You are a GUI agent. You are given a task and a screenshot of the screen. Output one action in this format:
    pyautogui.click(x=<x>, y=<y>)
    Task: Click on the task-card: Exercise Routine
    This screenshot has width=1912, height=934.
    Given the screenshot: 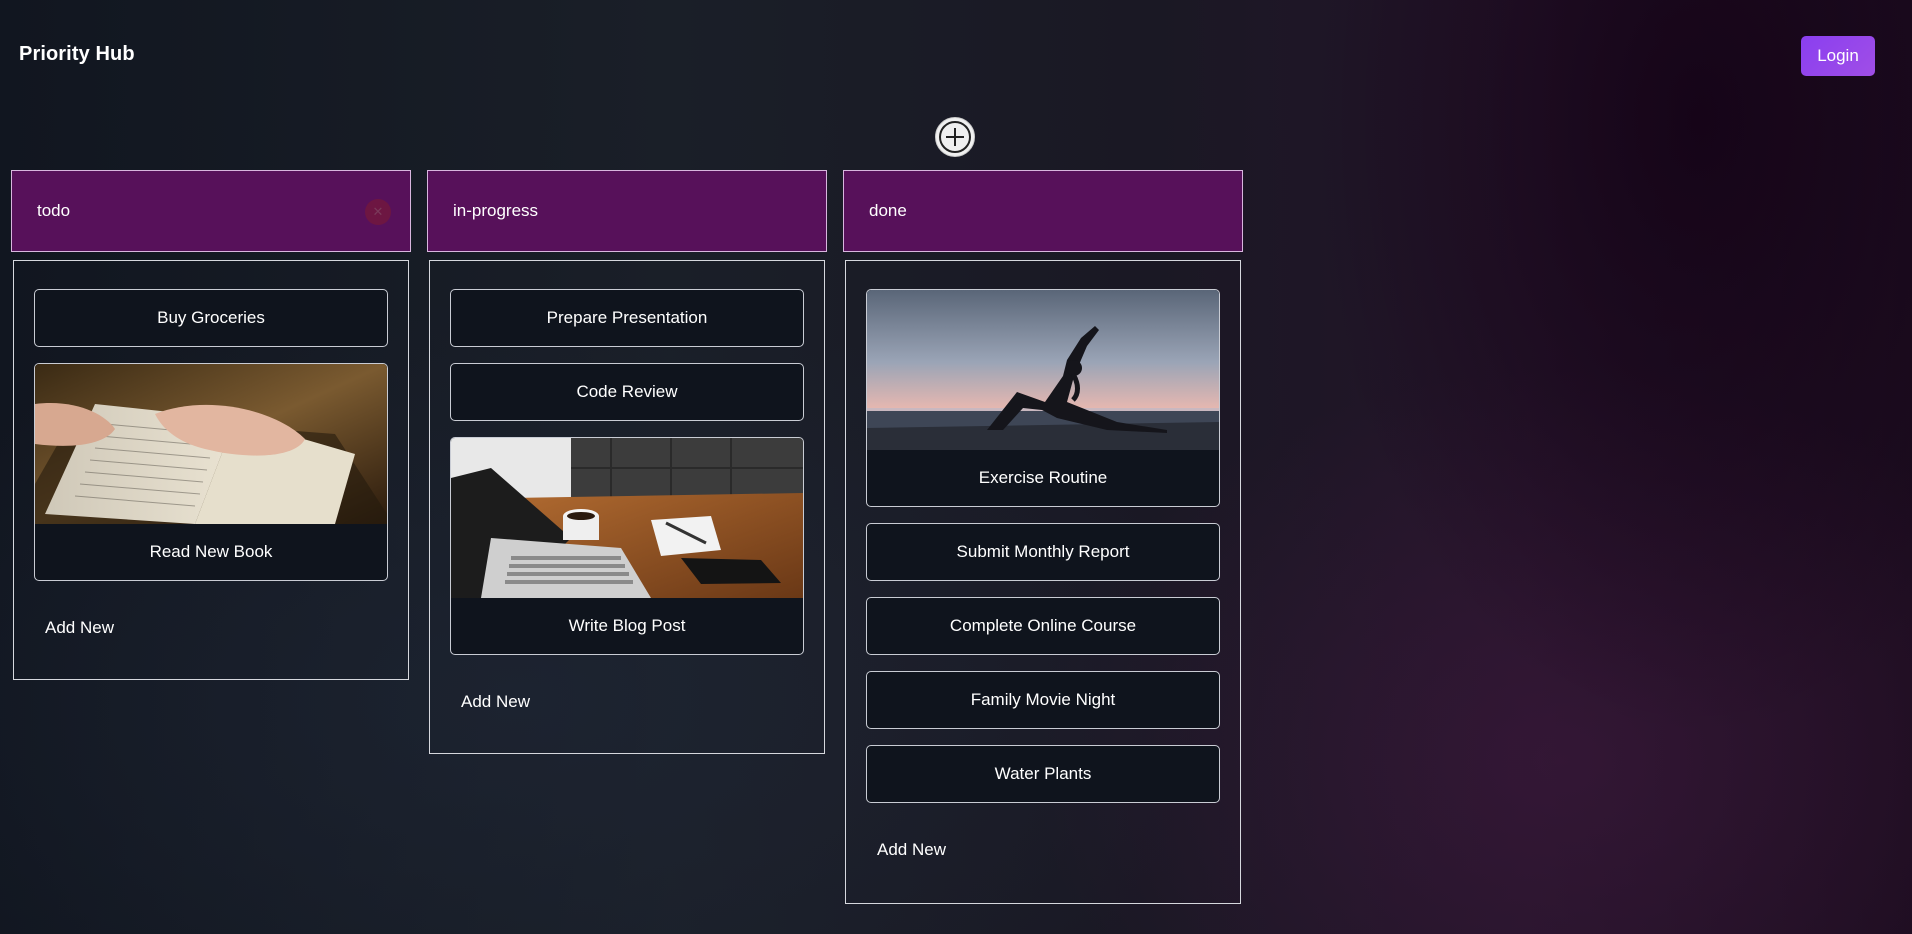 What is the action you would take?
    pyautogui.click(x=1043, y=398)
    